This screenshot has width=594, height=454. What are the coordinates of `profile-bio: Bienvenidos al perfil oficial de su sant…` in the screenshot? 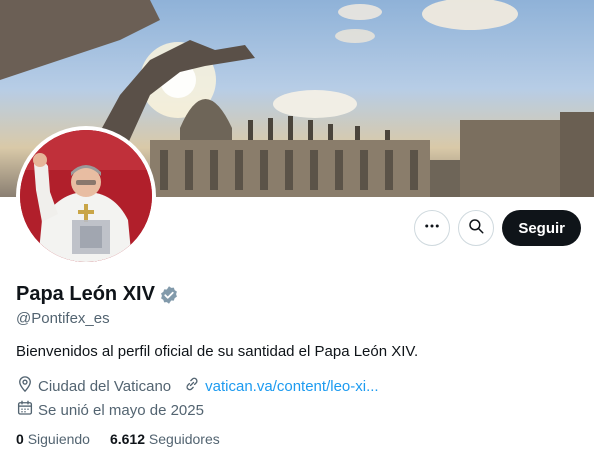 It's located at (217, 351).